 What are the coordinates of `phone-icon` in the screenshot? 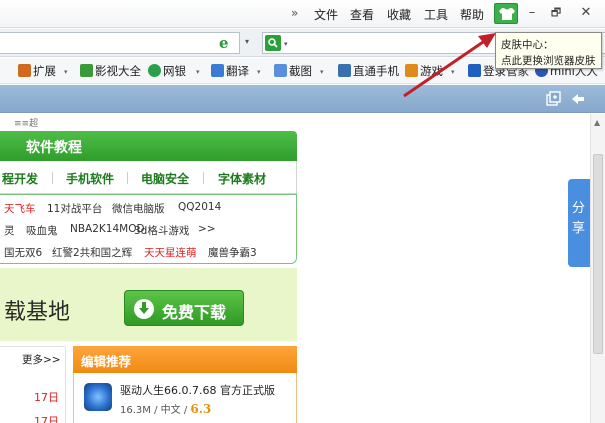 It's located at (344, 70).